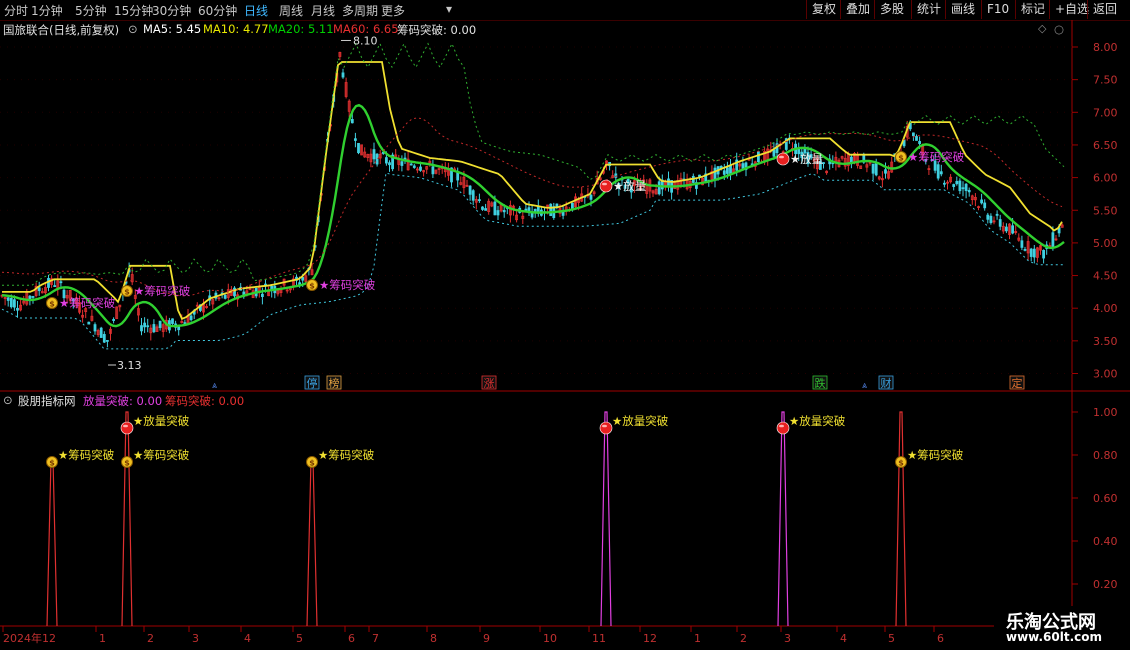 The width and height of the screenshot is (1130, 650). I want to click on watermark-url: www.60lt.com, so click(1054, 637).